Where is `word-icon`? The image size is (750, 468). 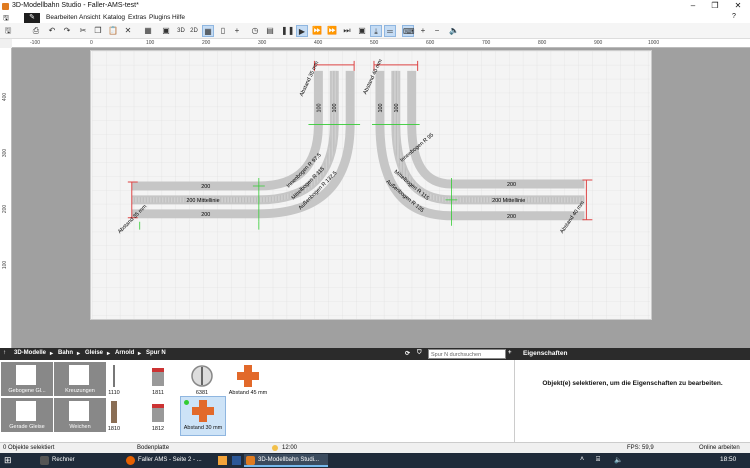
word-icon is located at coordinates (236, 460).